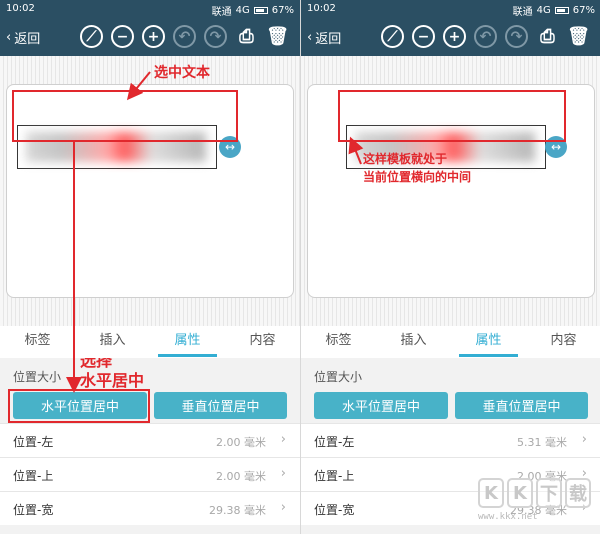 The height and width of the screenshot is (534, 600). What do you see at coordinates (450, 440) in the screenshot?
I see `property-row-left: 位置-左 5.31 毫米 ›` at bounding box center [450, 440].